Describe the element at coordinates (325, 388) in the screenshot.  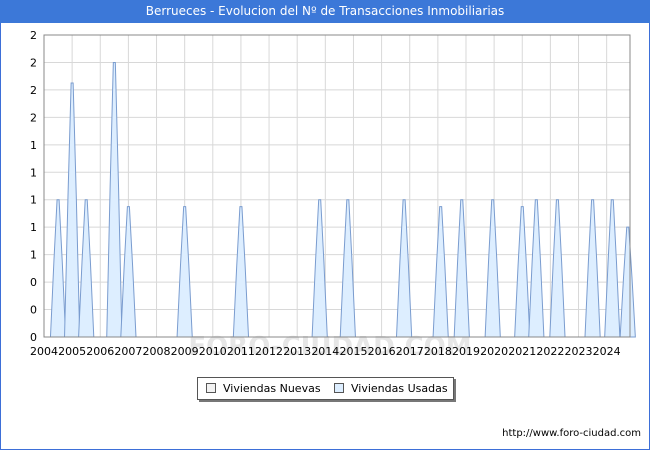
I see `legend: Viviendas Nuevas Viviendas Usadas` at that location.